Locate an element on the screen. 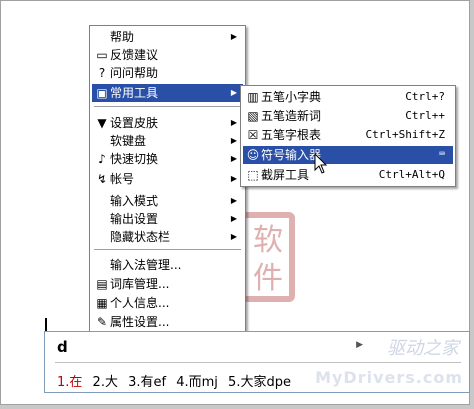 The image size is (474, 409). menu-item-label: 问问帮助 is located at coordinates (134, 73).